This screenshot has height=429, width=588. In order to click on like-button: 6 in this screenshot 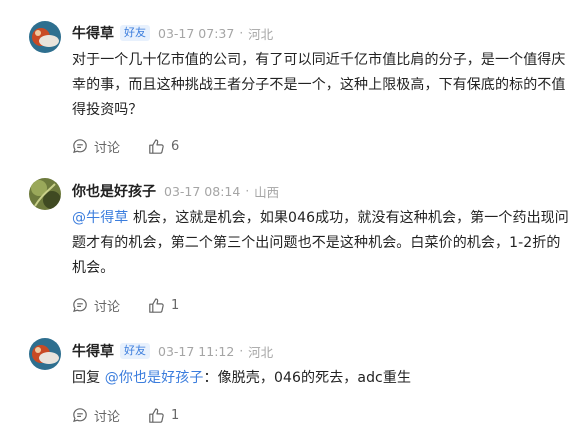, I will do `click(163, 146)`.